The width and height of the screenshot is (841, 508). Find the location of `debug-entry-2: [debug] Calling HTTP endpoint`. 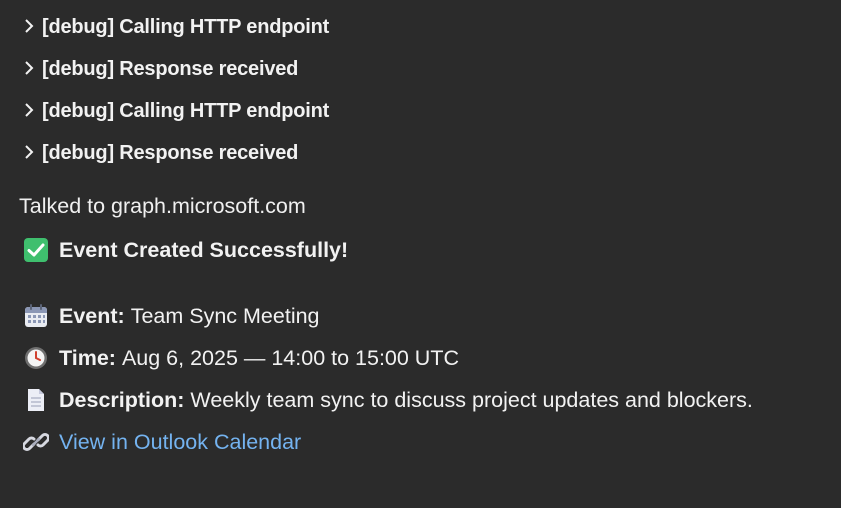

debug-entry-2: [debug] Calling HTTP endpoint is located at coordinates (176, 119).